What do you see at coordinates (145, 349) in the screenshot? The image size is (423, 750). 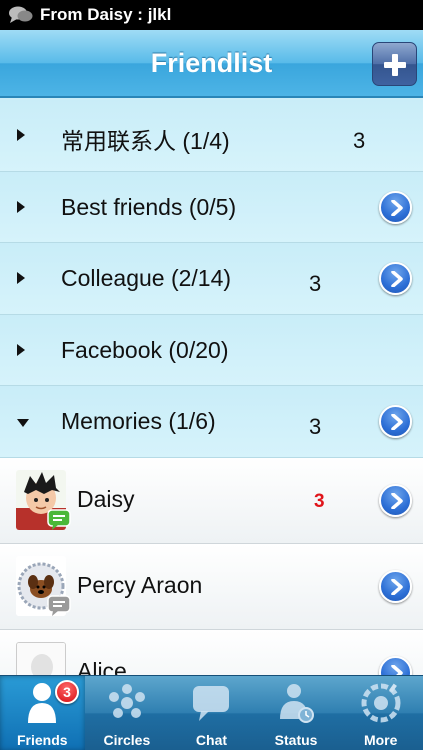 I see `group-name: Facebook (0/20)` at bounding box center [145, 349].